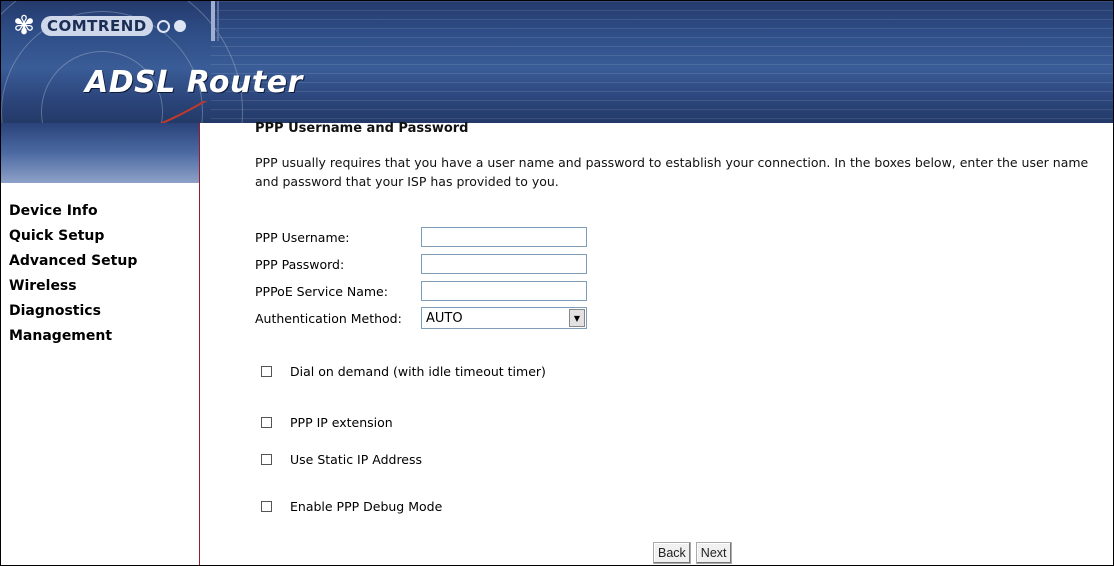 The image size is (1114, 566). What do you see at coordinates (418, 371) in the screenshot?
I see `dial-on-demand-label: Dial on demand (with idle timeout timer)` at bounding box center [418, 371].